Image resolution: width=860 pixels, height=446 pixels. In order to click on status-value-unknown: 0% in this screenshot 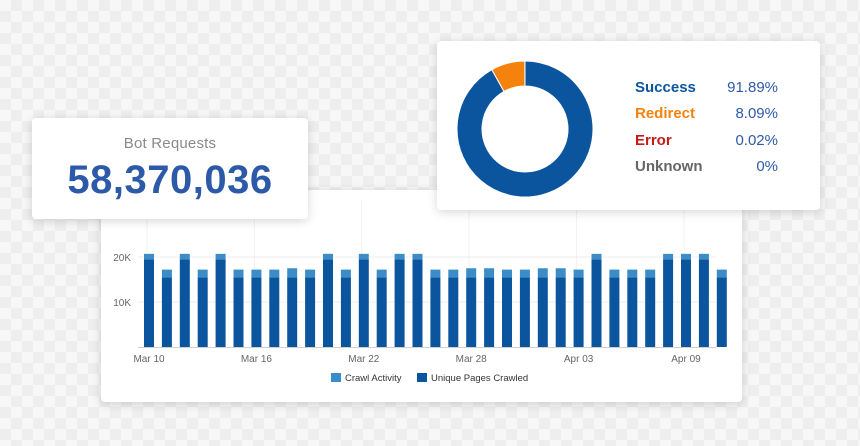, I will do `click(767, 166)`.